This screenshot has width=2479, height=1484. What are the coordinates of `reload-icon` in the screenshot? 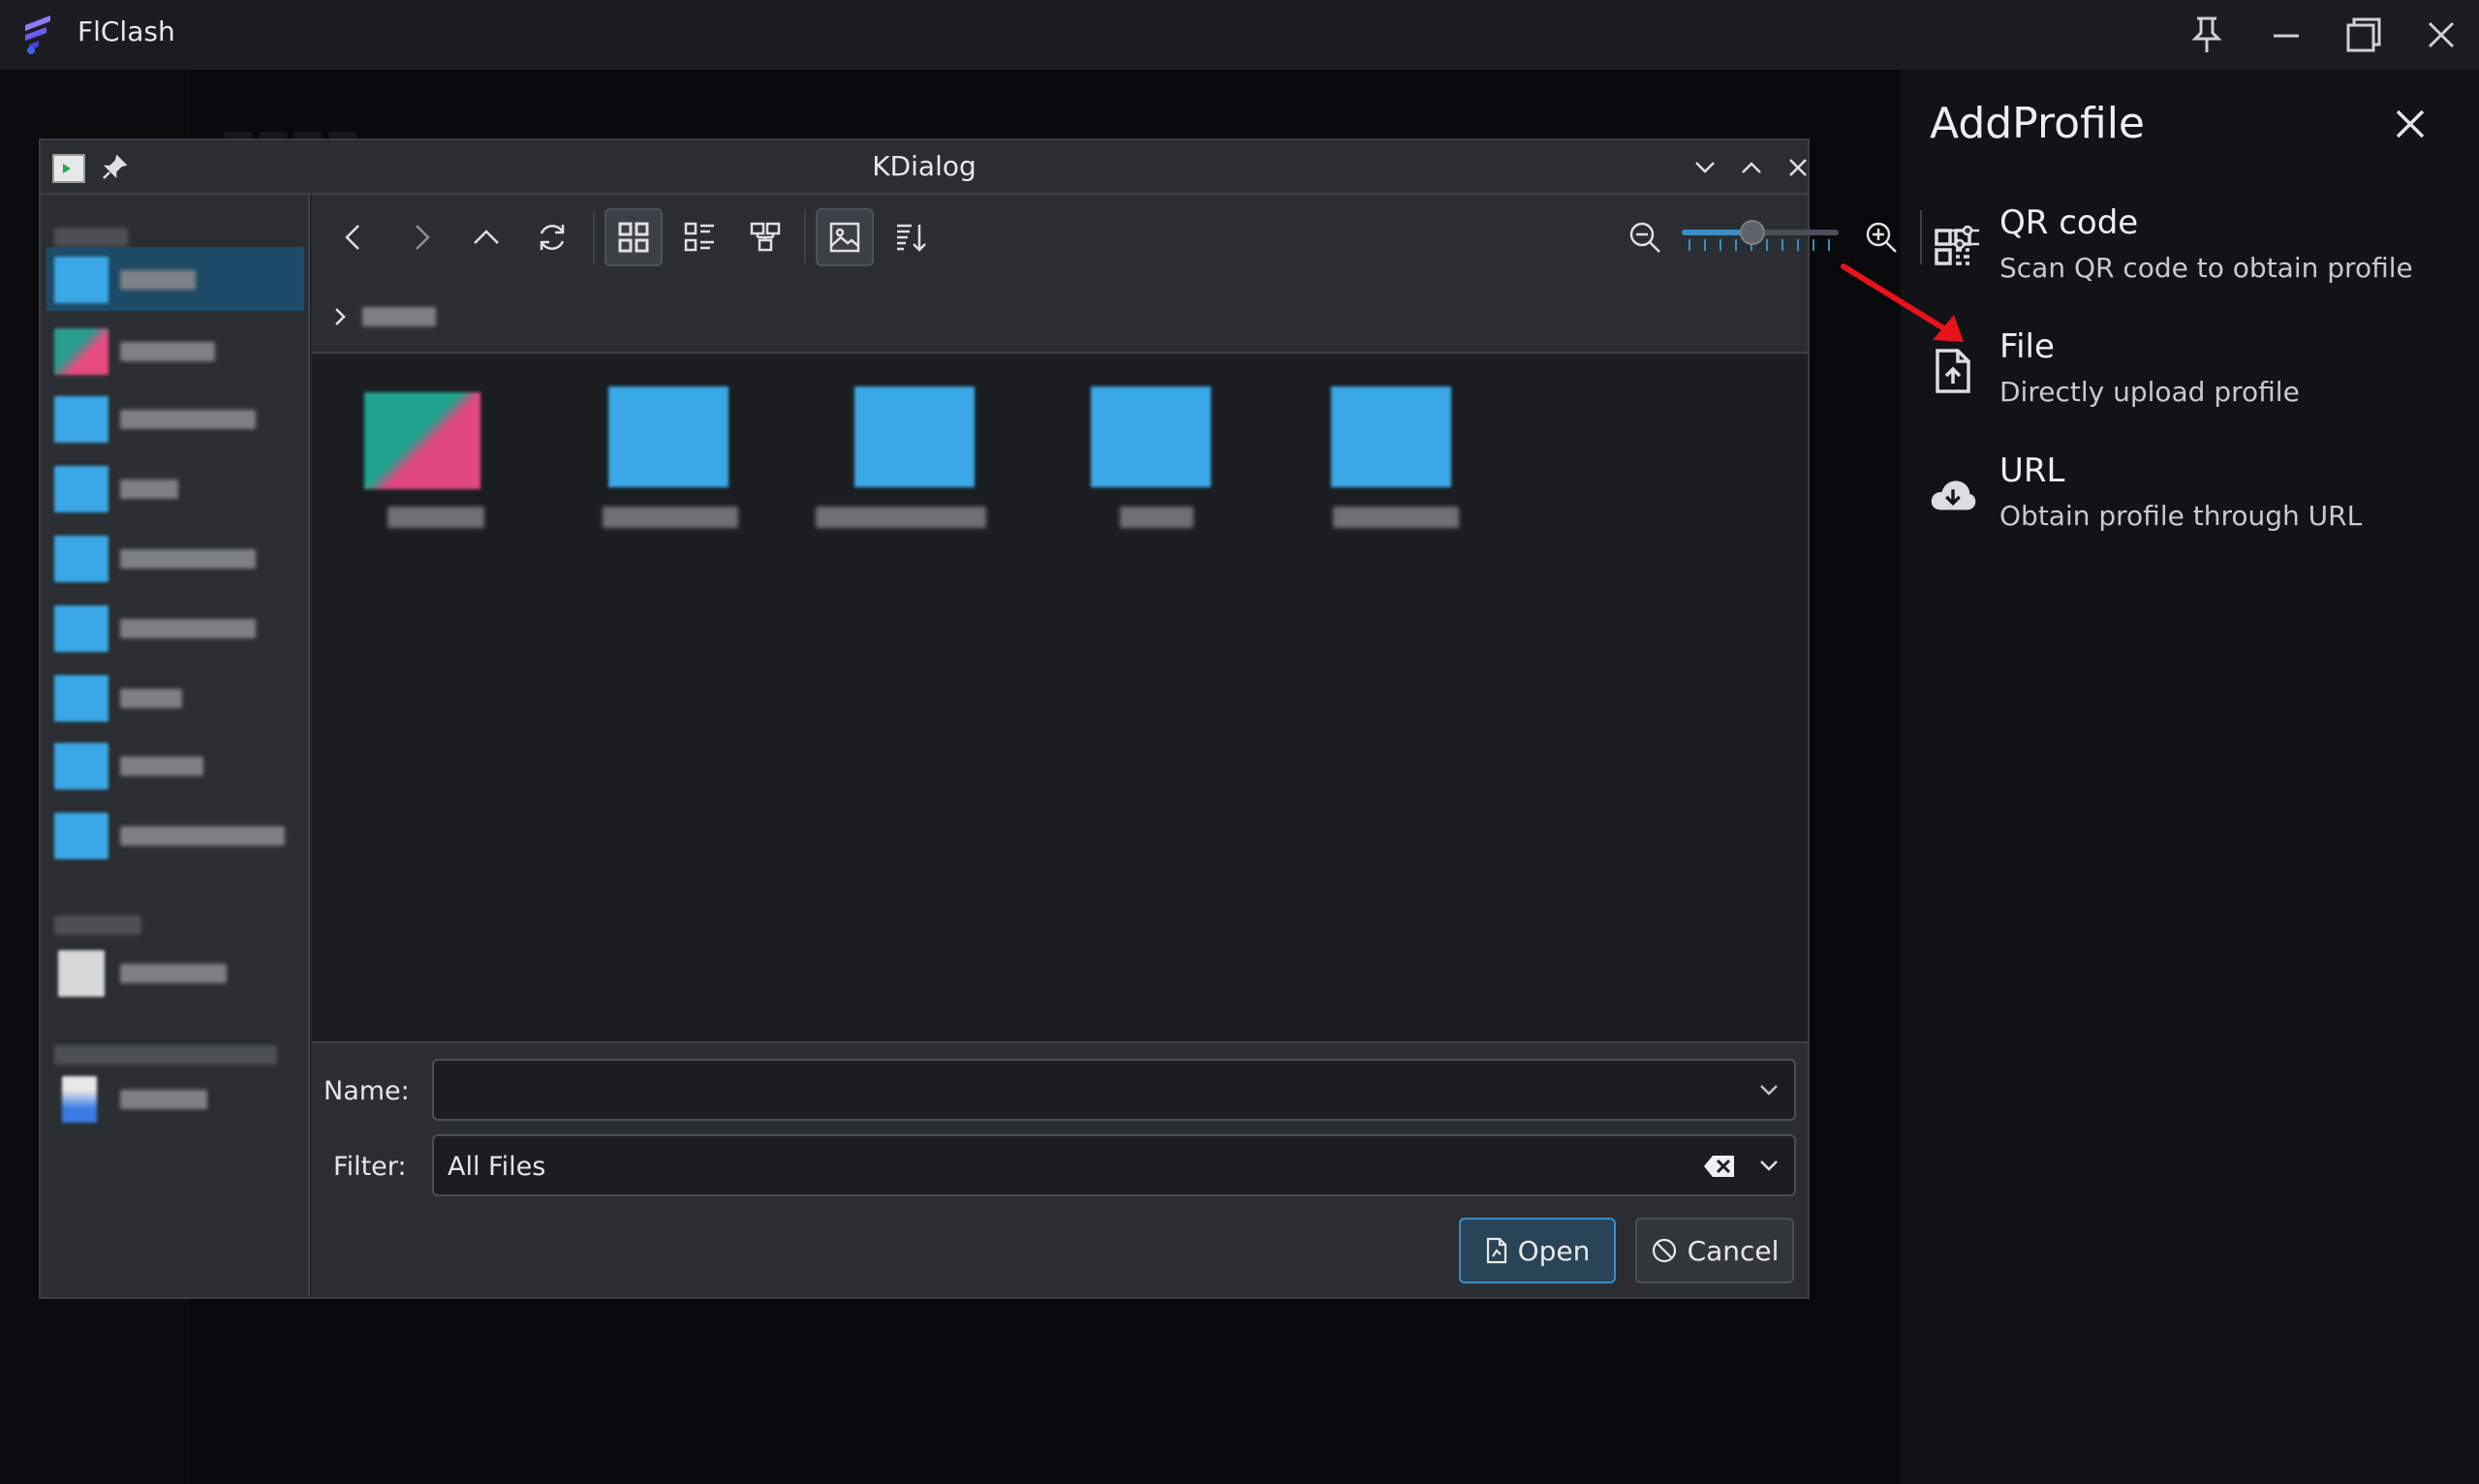 It's located at (552, 237).